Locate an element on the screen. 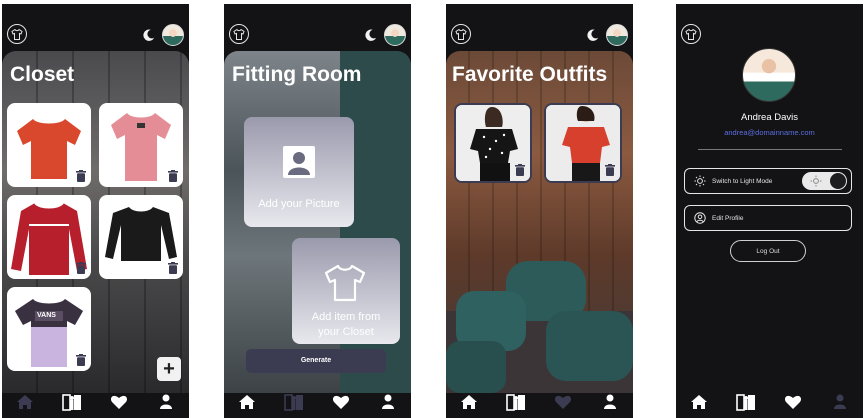 This screenshot has width=865, height=418. switch-light-mode-row: Switch to Light Mode is located at coordinates (768, 181).